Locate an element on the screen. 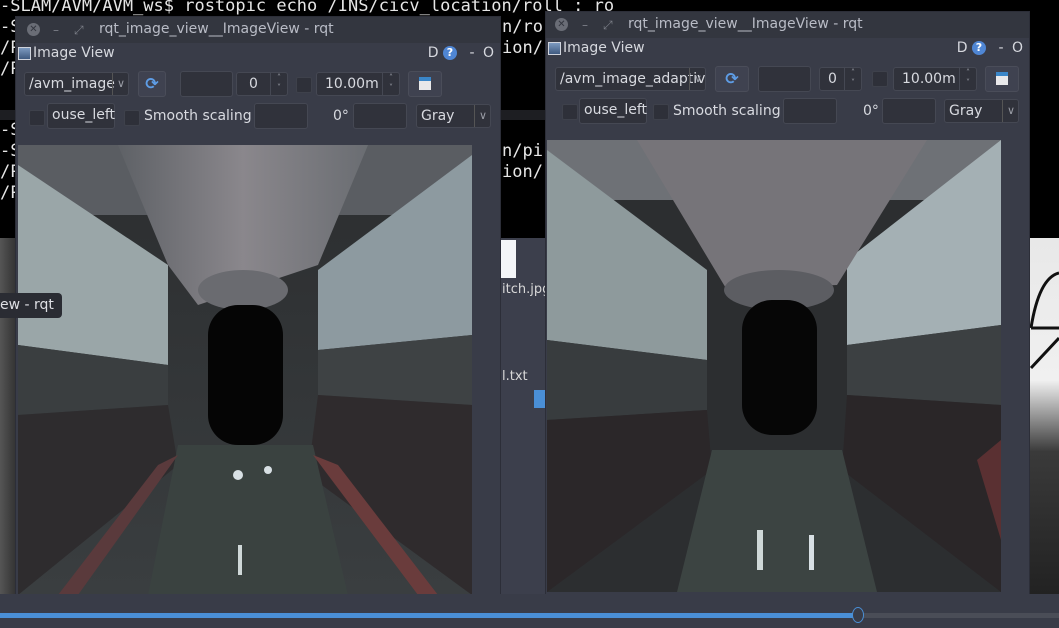 The width and height of the screenshot is (1059, 628). terminal-line: n/pi is located at coordinates (522, 151).